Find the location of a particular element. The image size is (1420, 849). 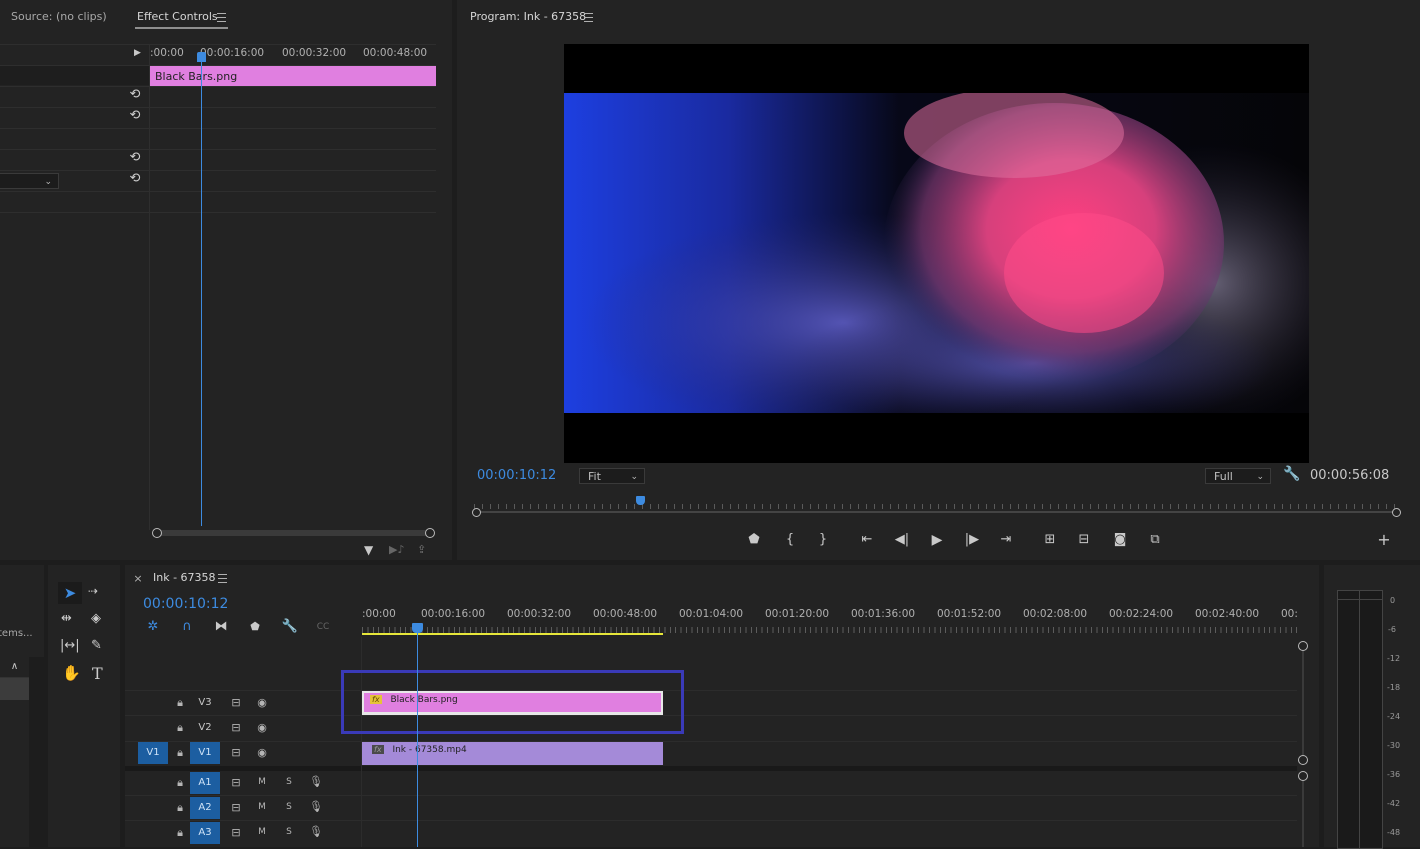

audio-tracks-scrollbar is located at coordinates (1303, 812).